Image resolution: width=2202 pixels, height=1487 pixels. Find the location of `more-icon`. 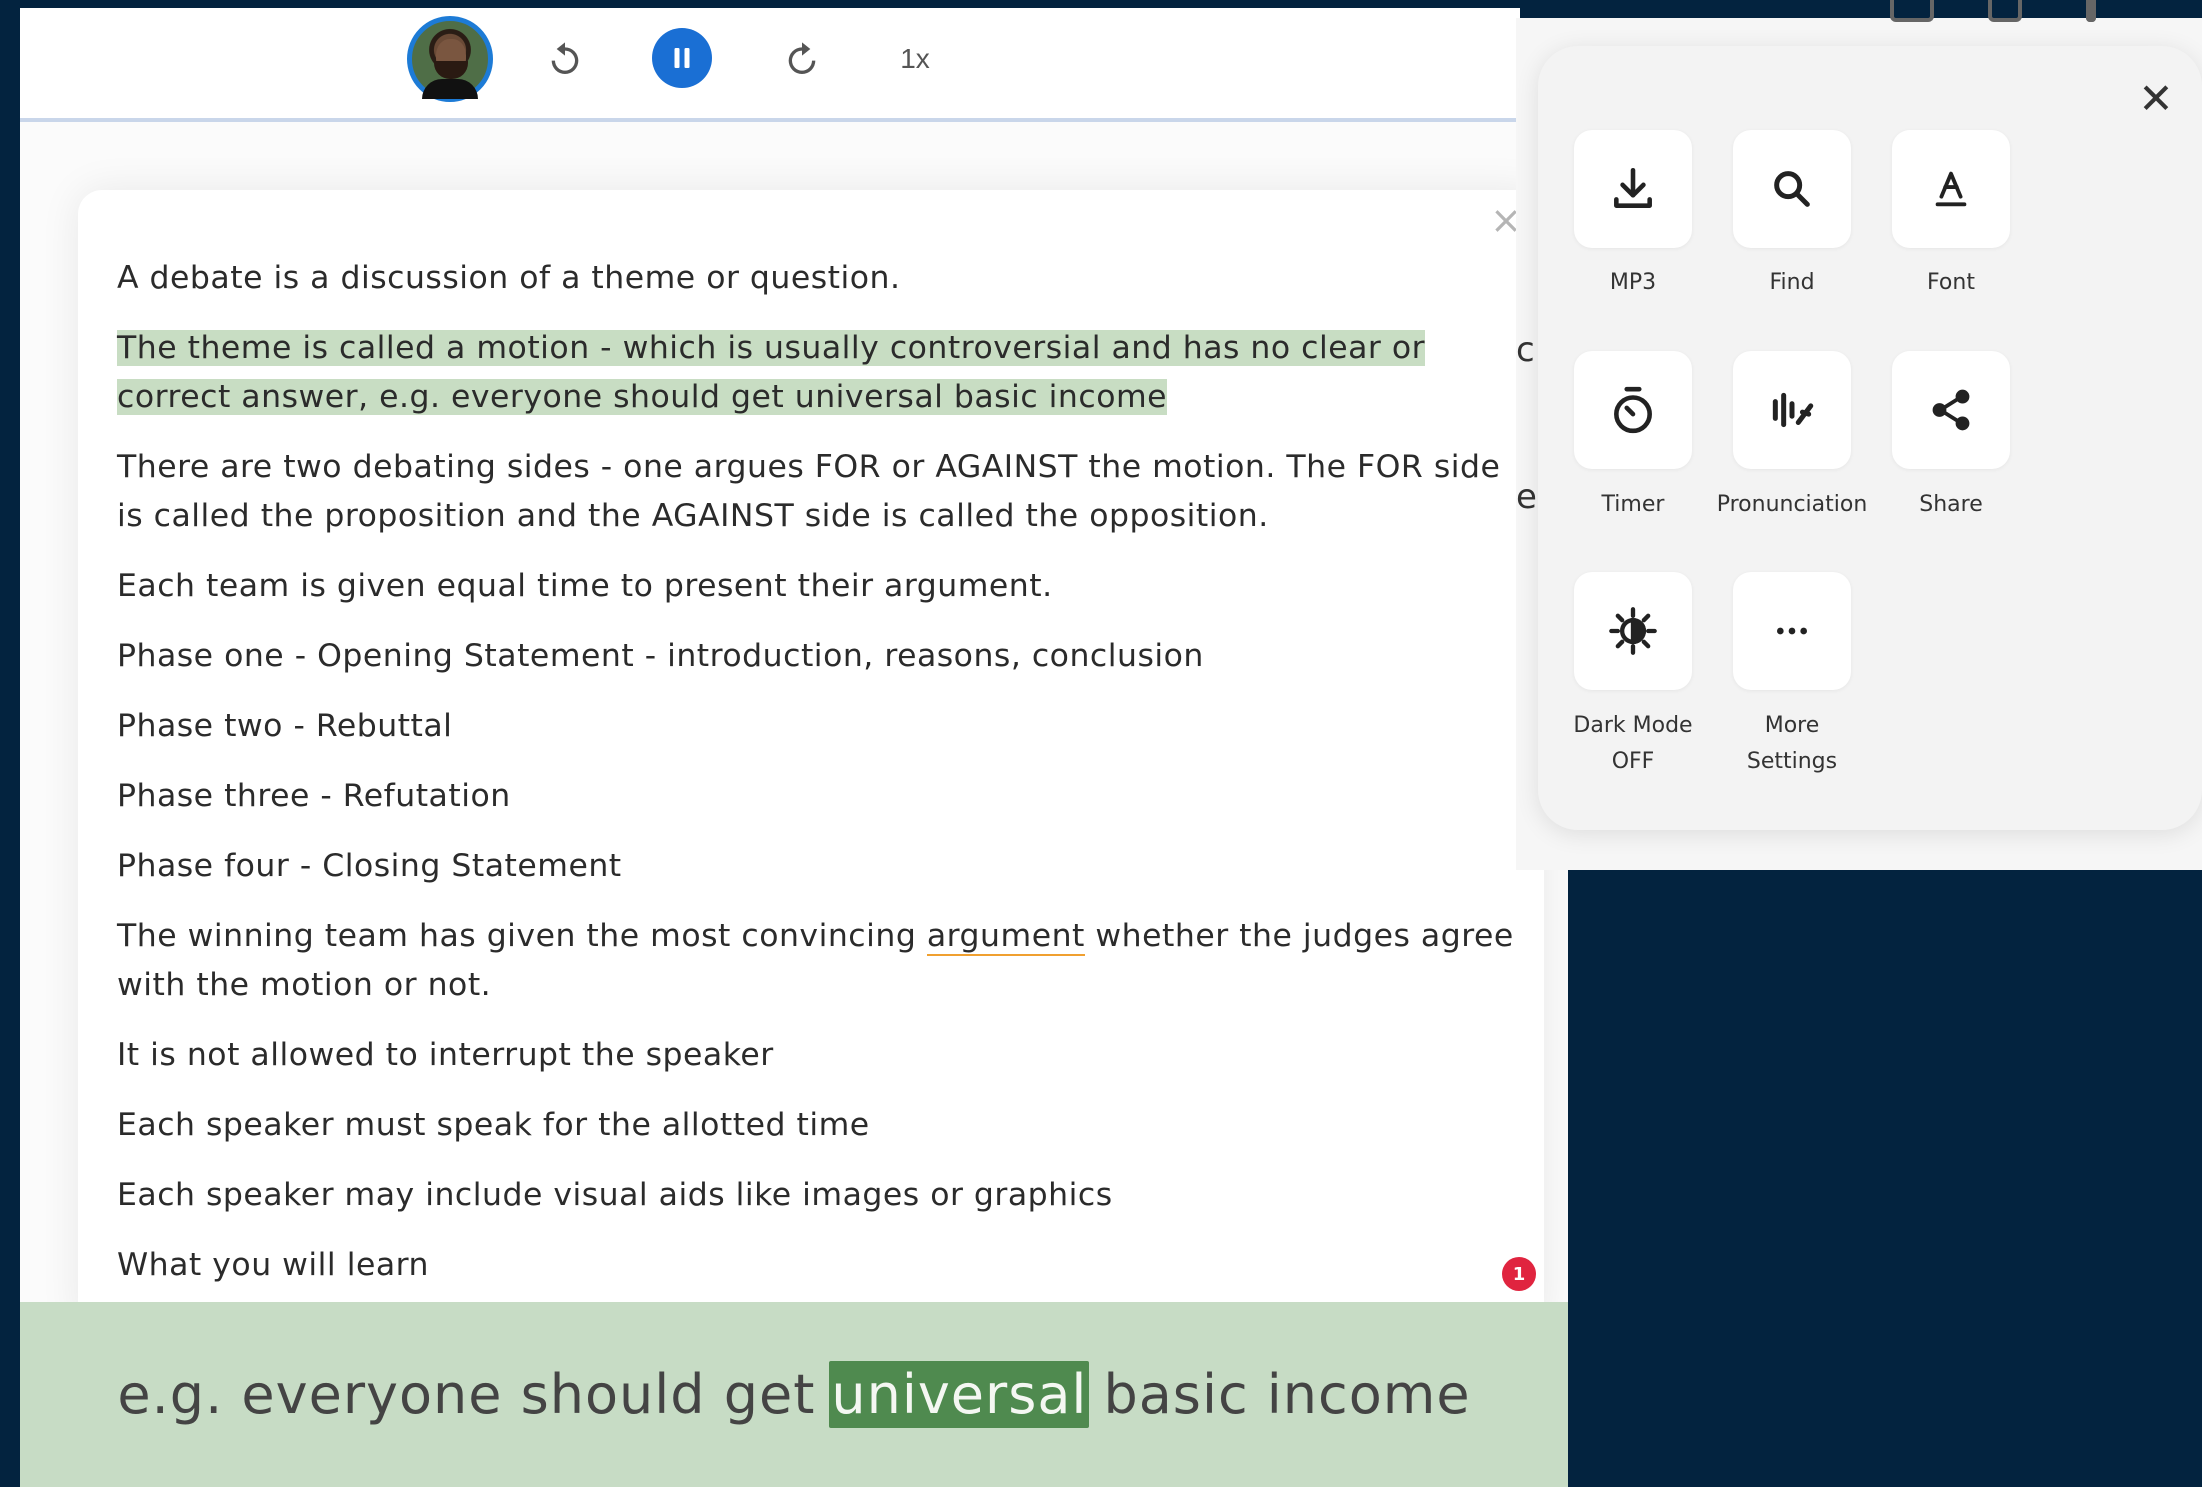

more-icon is located at coordinates (1792, 631).